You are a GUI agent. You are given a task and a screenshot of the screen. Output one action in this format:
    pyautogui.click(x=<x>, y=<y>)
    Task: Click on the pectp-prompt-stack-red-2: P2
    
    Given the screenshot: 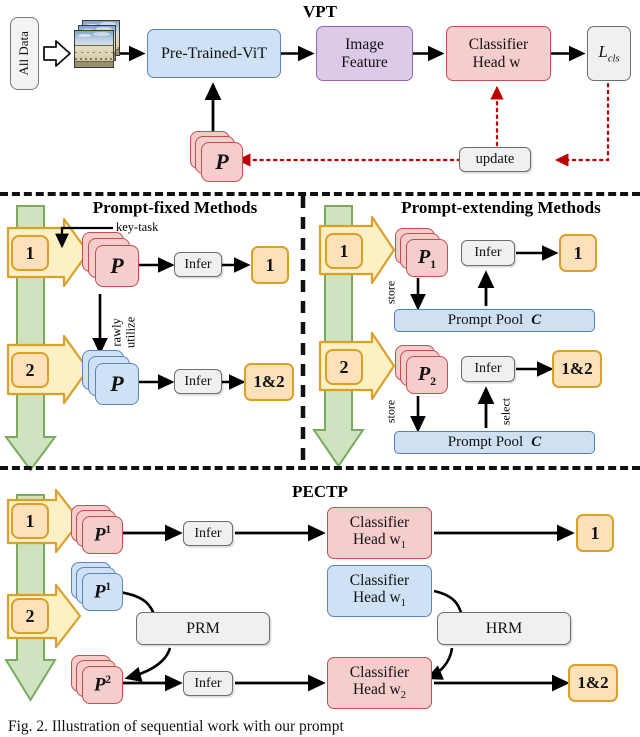 What is the action you would take?
    pyautogui.click(x=98, y=682)
    